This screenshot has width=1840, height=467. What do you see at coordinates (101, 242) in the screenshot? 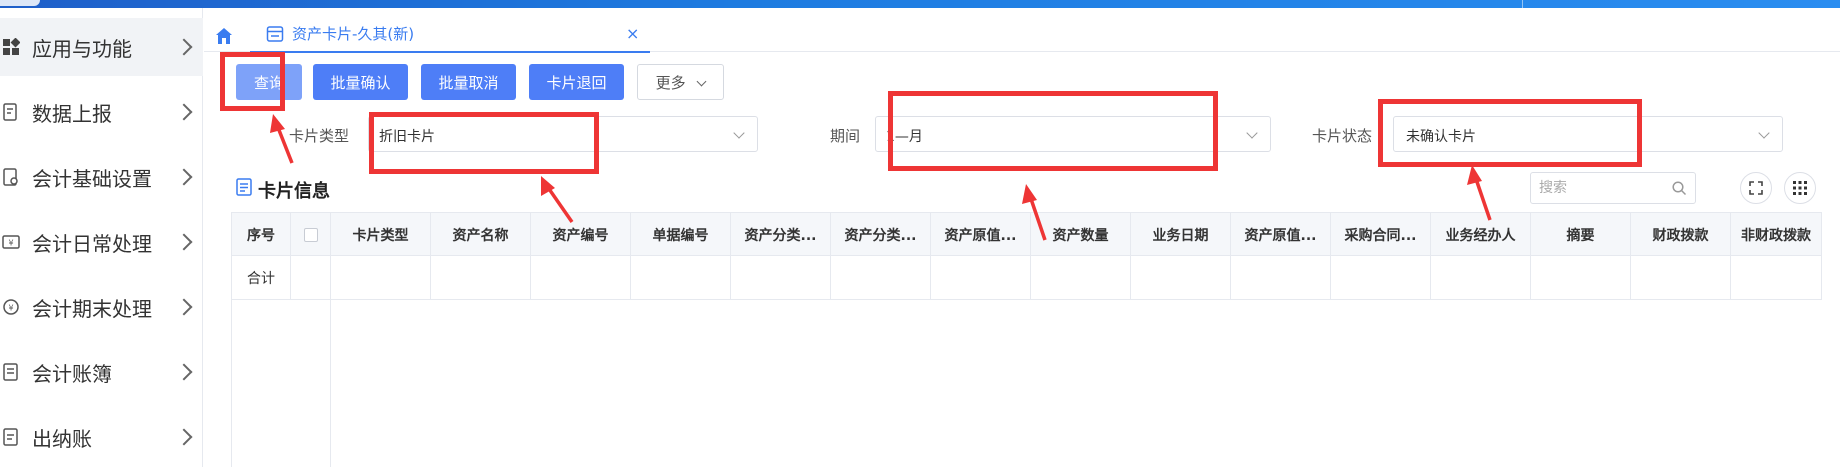
I see `sidebar-item-daily: ¥ 会计日常处理` at bounding box center [101, 242].